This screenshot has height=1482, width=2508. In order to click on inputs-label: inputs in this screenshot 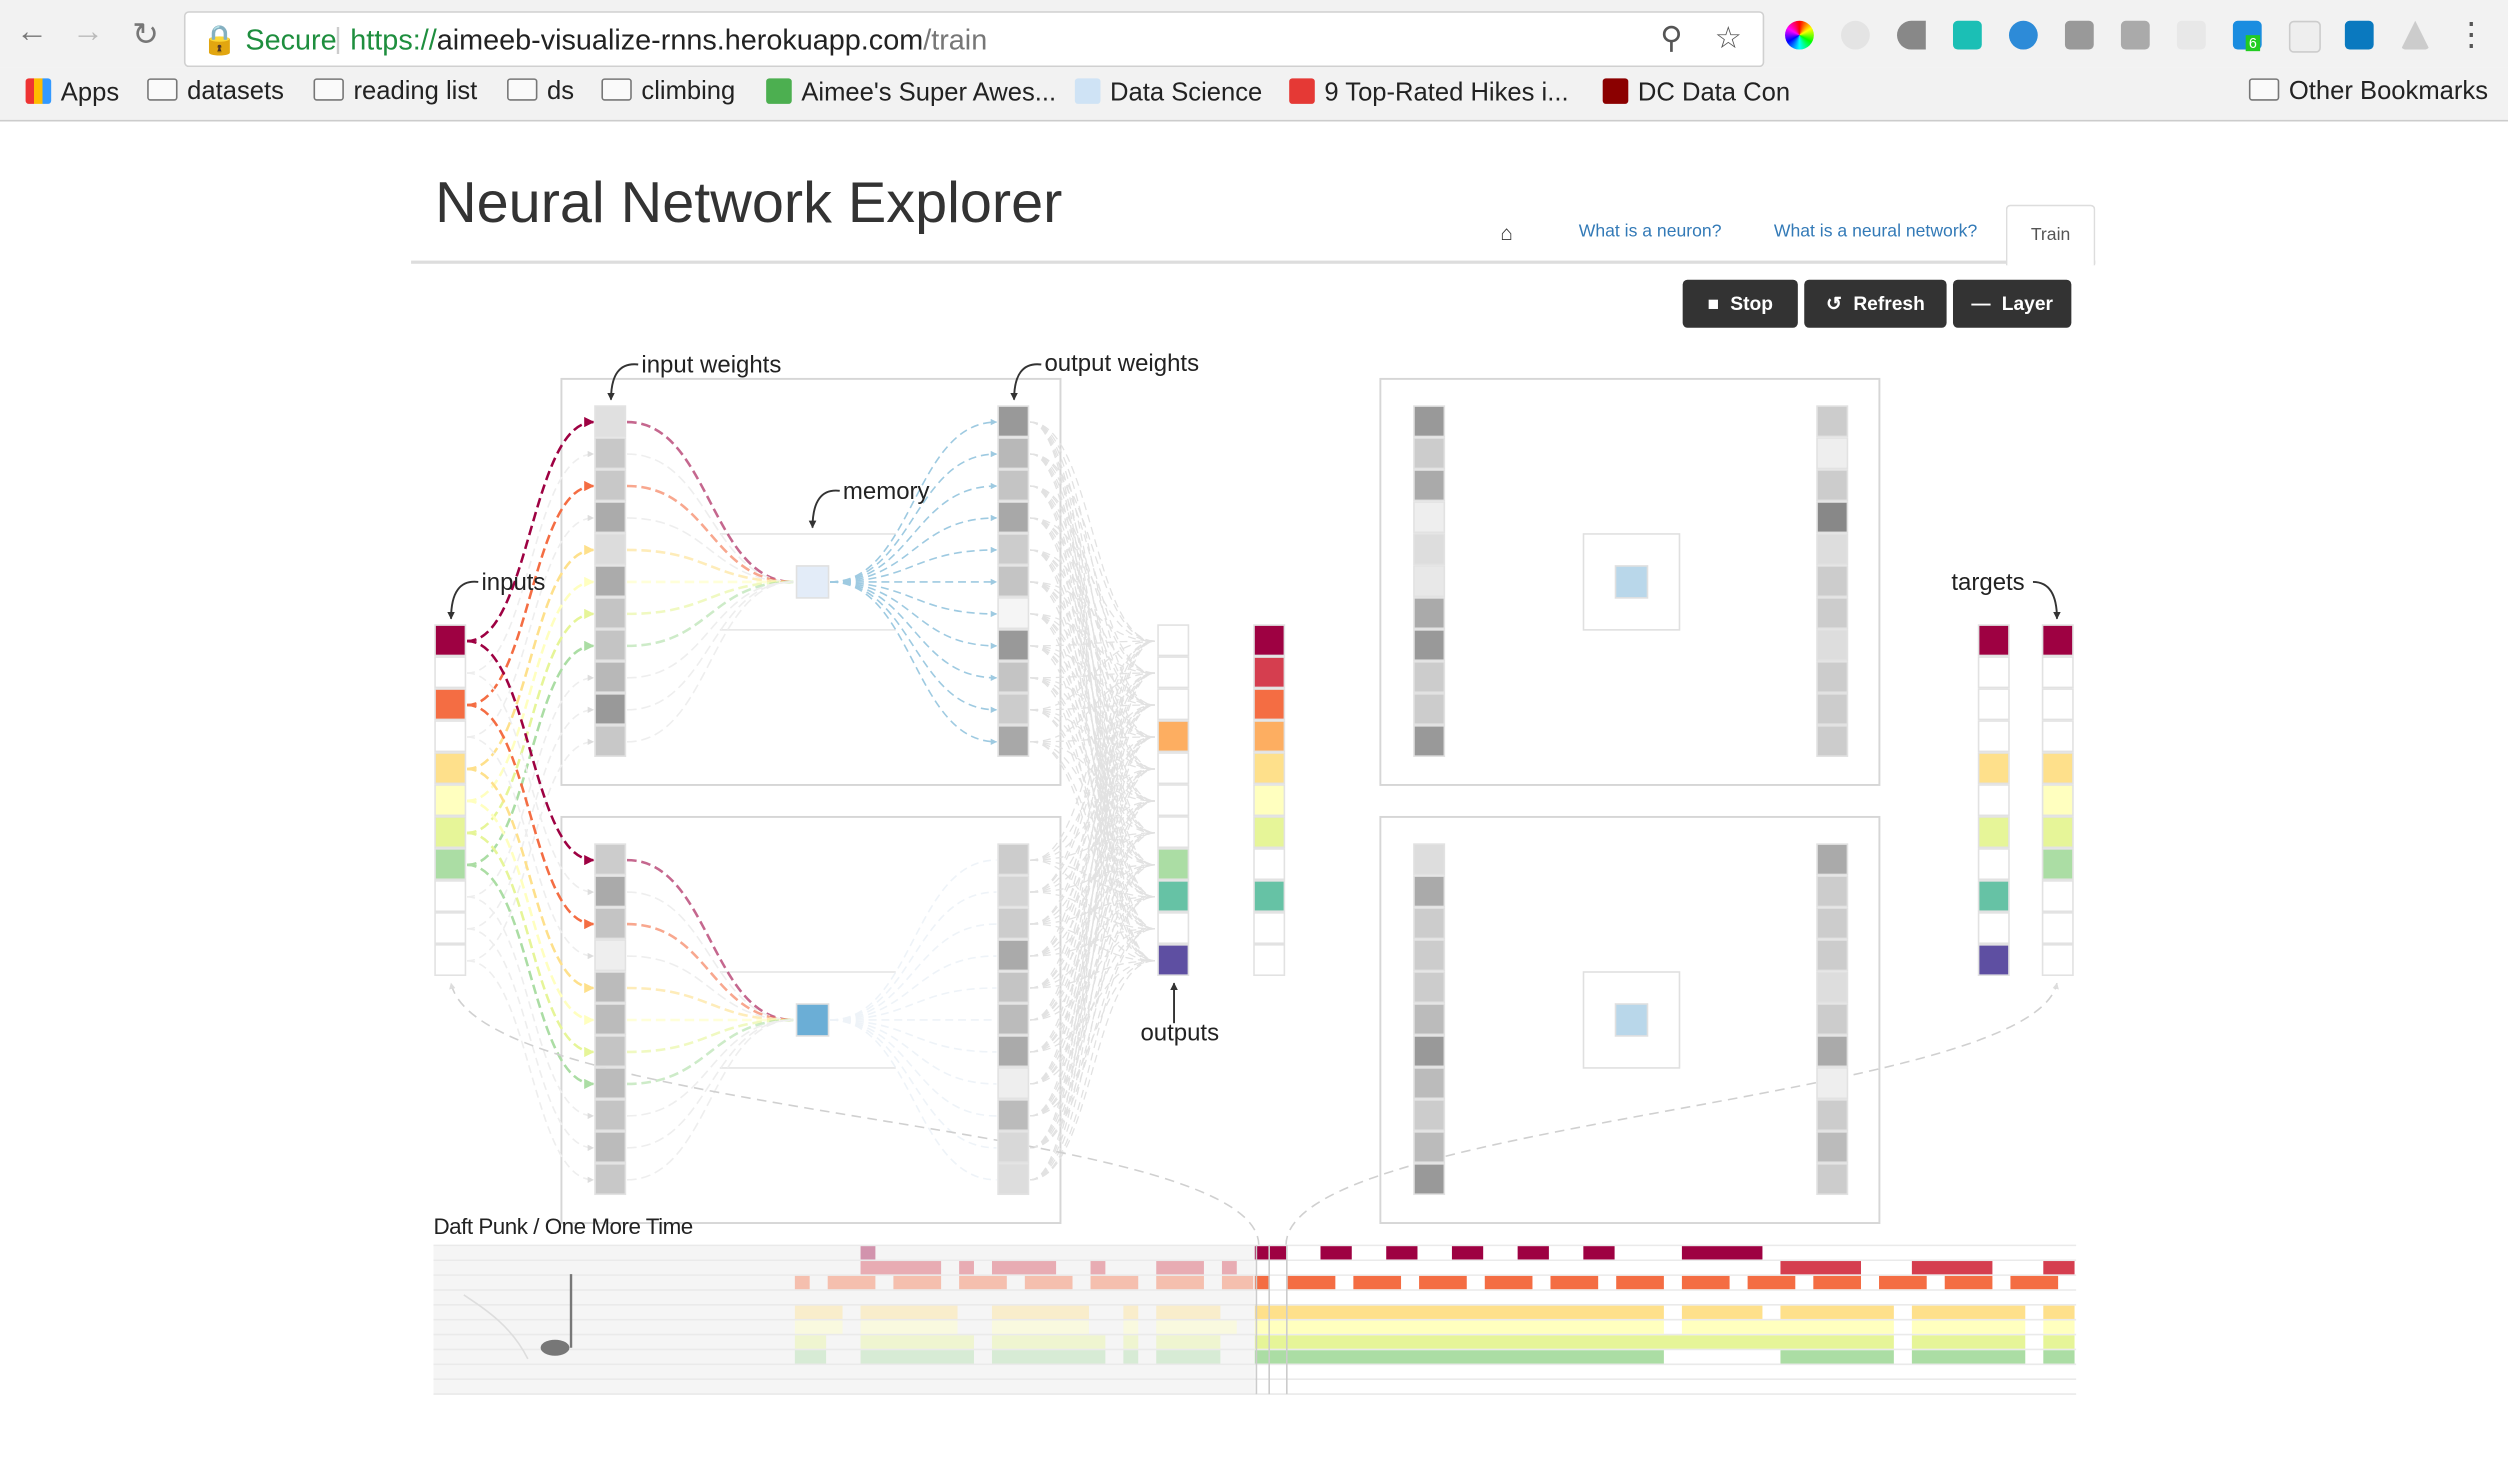, I will do `click(513, 582)`.